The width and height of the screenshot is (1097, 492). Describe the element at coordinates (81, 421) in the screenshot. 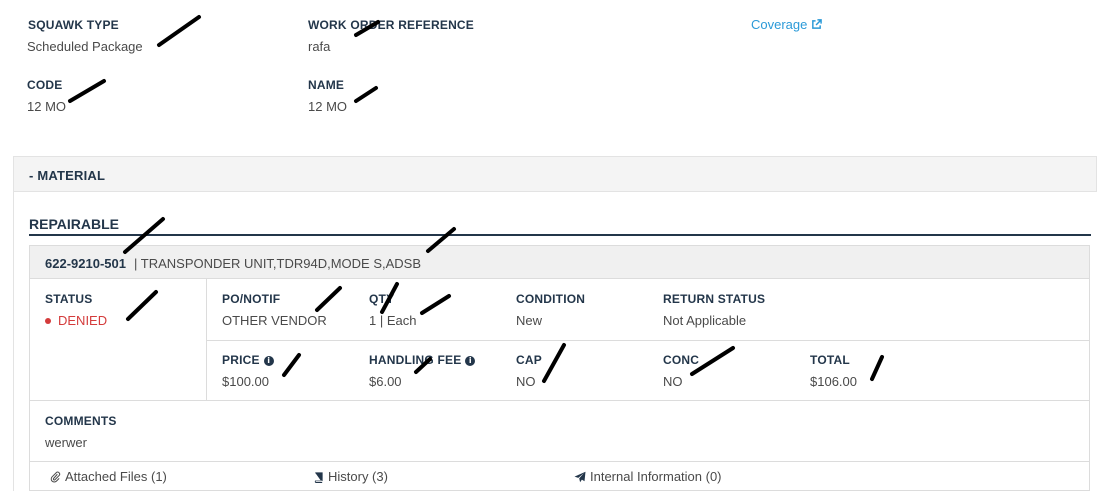

I see `comments-label: COMMENTS` at that location.